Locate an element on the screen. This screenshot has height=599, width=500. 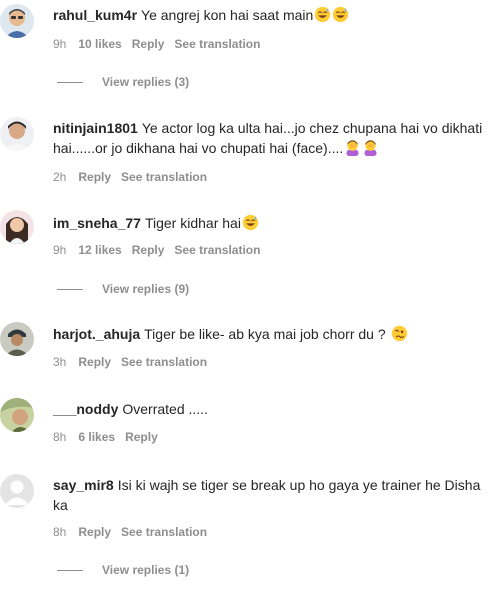
comment-time: 3h is located at coordinates (59, 362).